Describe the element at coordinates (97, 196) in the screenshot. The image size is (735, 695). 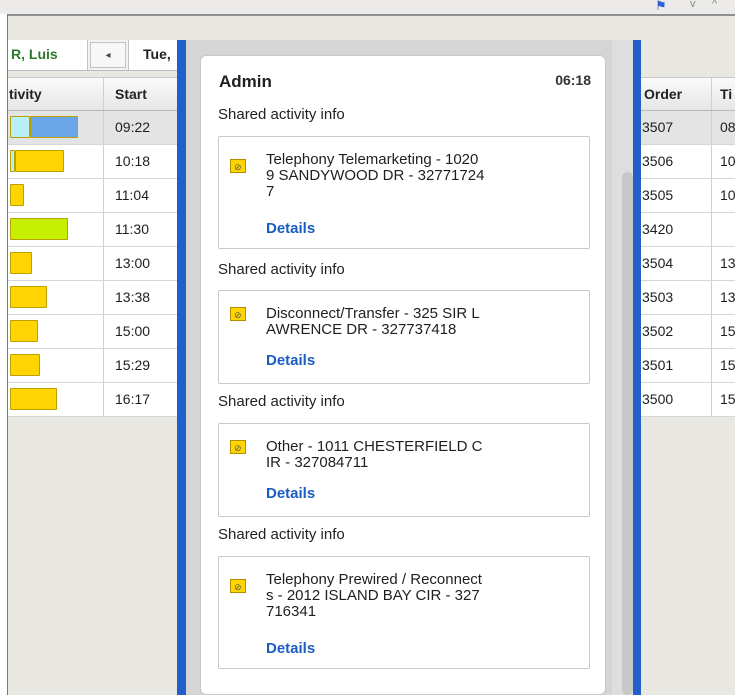
I see `table-row: 11:04` at that location.